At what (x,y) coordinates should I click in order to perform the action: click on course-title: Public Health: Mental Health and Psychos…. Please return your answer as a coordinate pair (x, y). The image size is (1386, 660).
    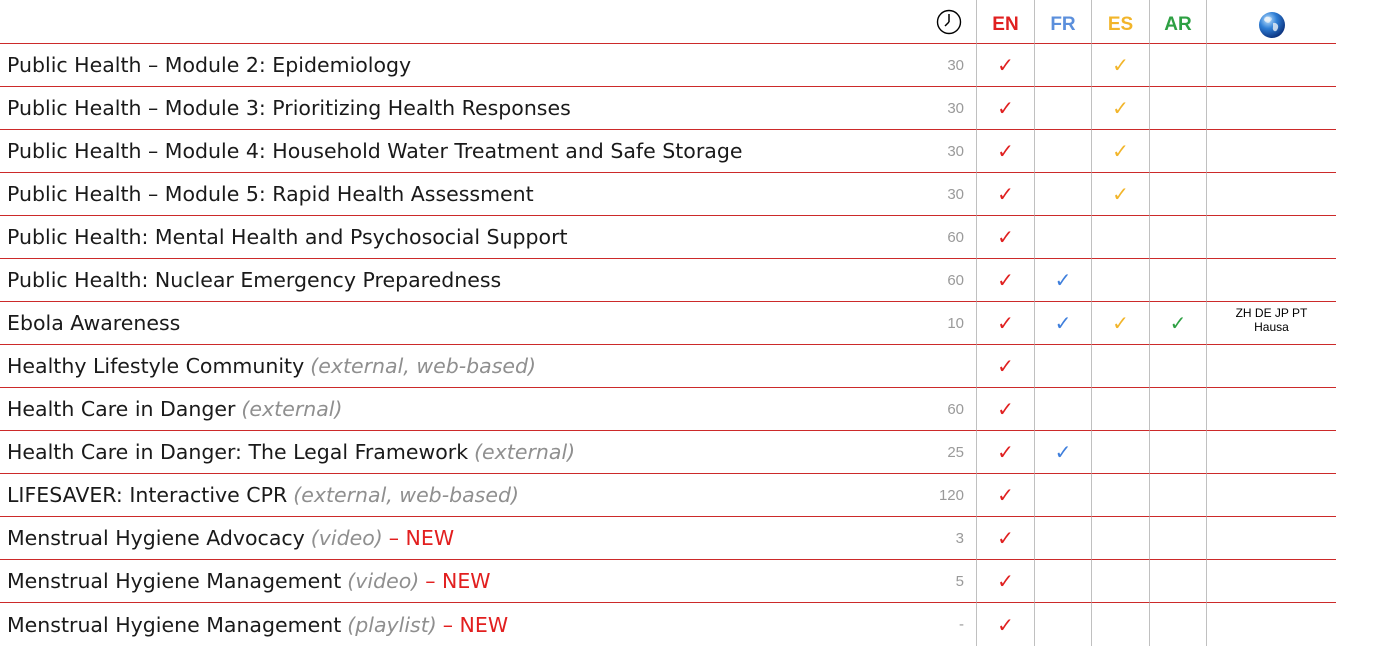
    Looking at the image, I should click on (461, 237).